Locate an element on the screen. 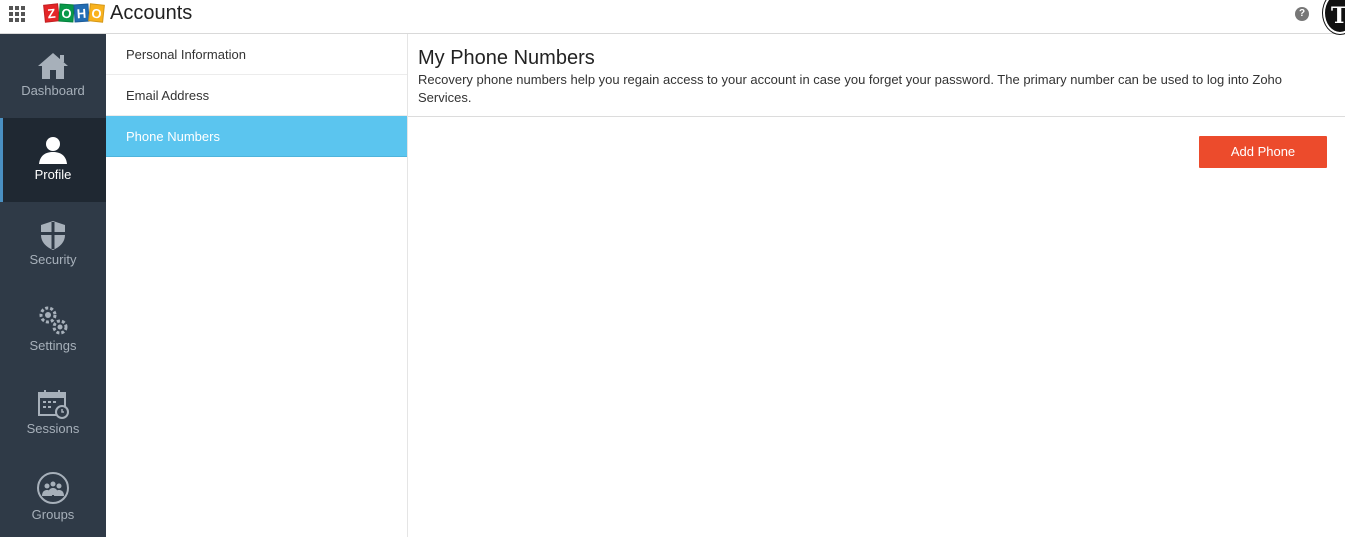 The height and width of the screenshot is (537, 1345). shield-icon is located at coordinates (53, 235).